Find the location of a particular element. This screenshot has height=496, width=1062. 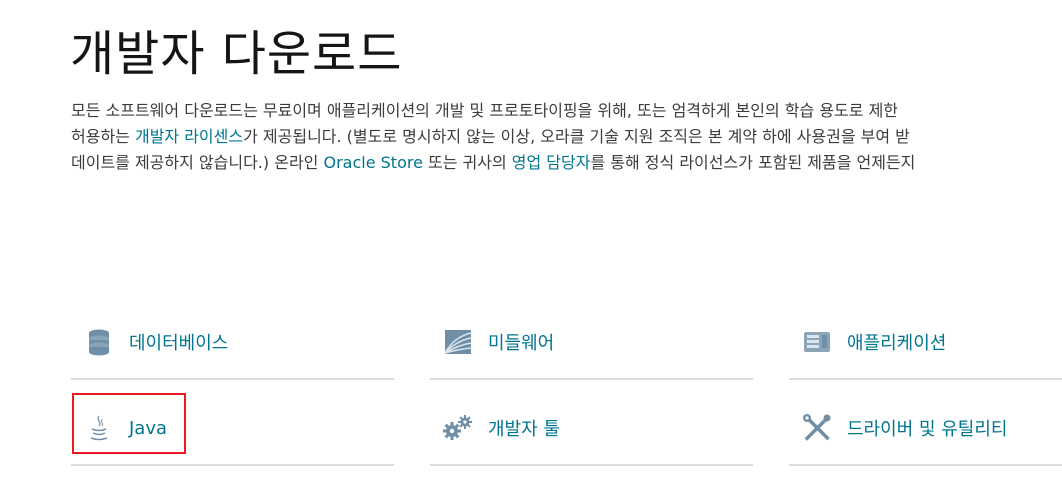

oracle-store-link: Oracle Store is located at coordinates (372, 162).